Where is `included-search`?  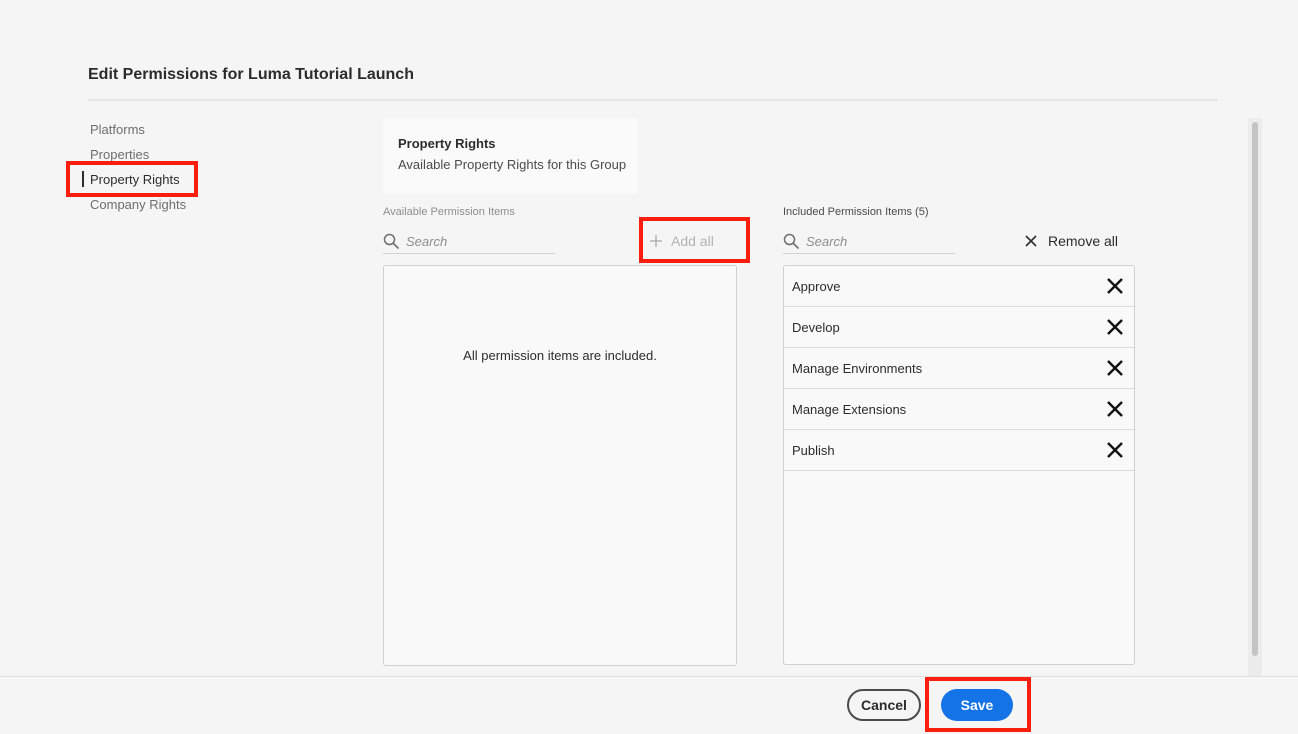 included-search is located at coordinates (869, 241).